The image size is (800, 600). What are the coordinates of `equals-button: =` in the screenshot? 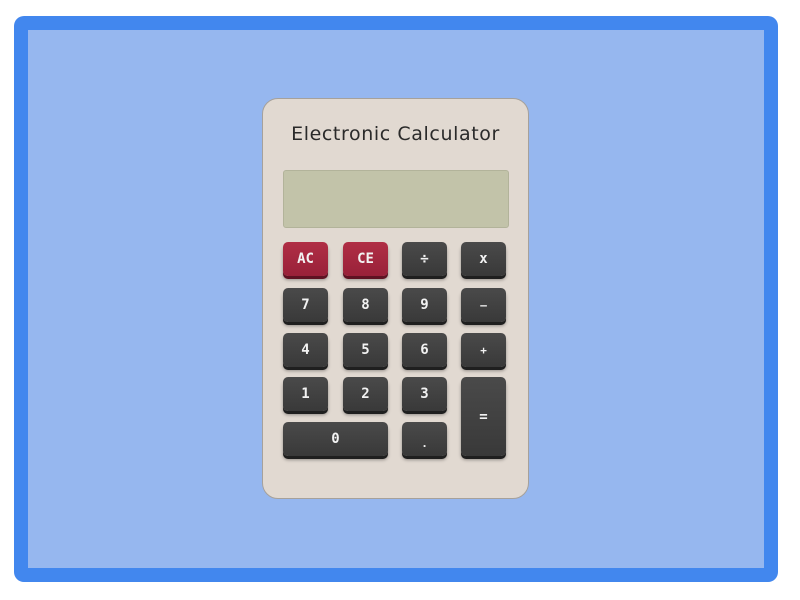 It's located at (483, 416).